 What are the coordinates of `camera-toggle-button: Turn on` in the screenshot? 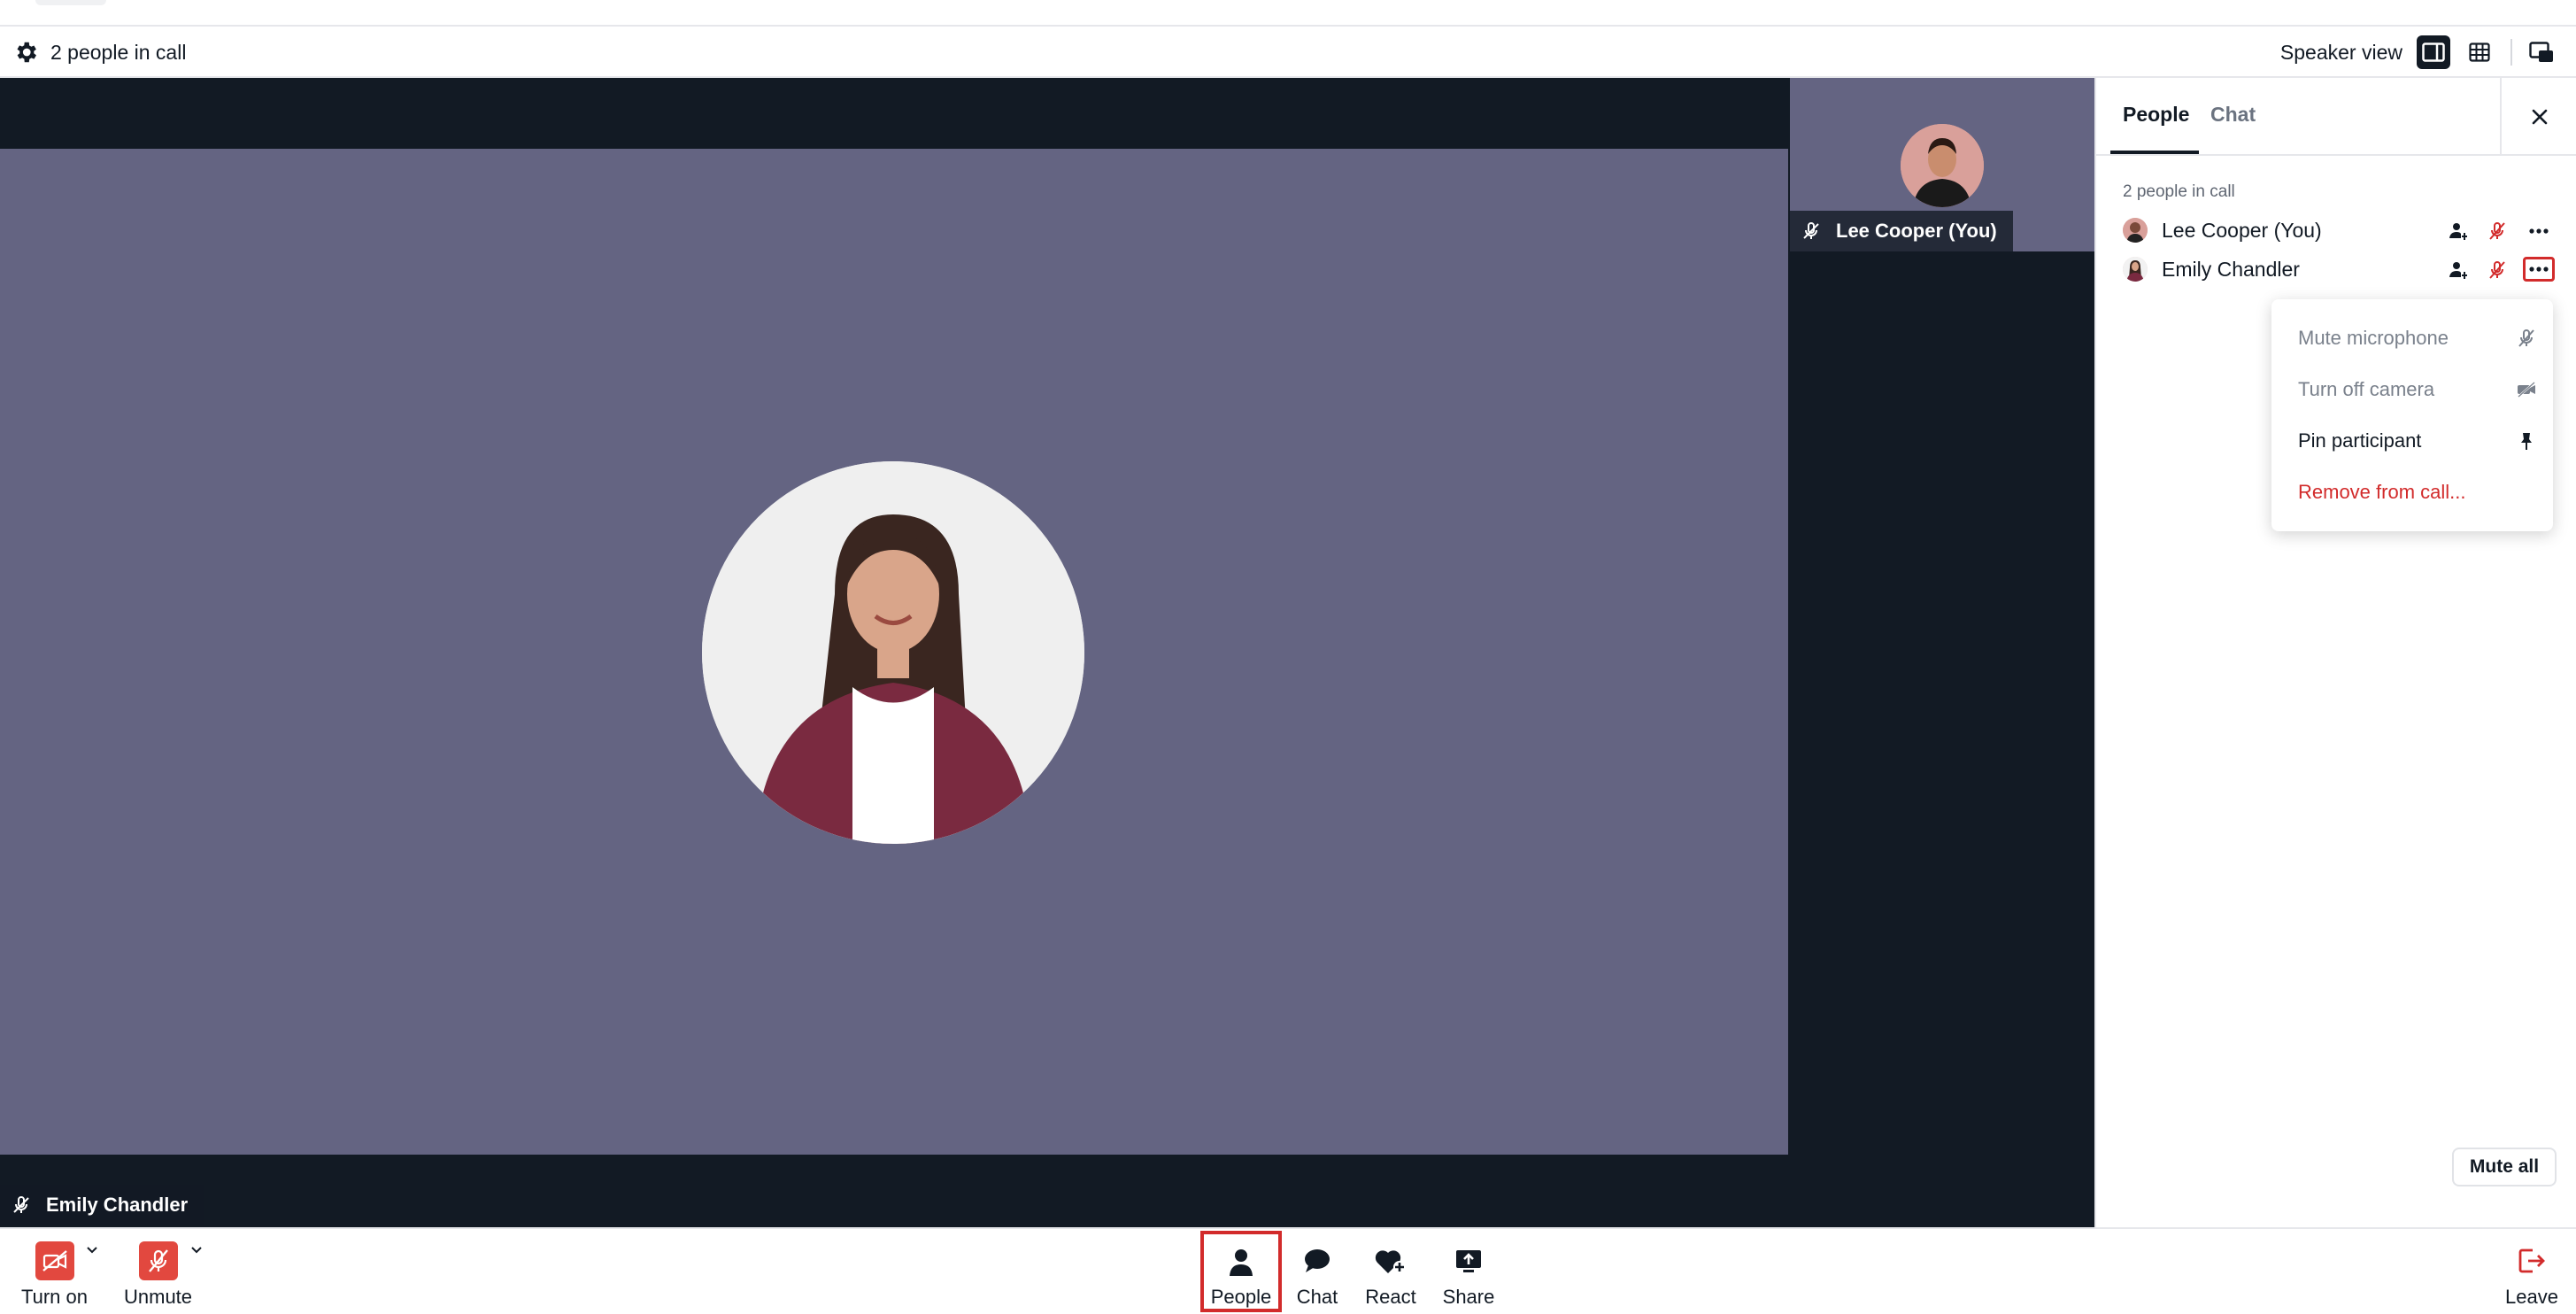 It's located at (54, 1271).